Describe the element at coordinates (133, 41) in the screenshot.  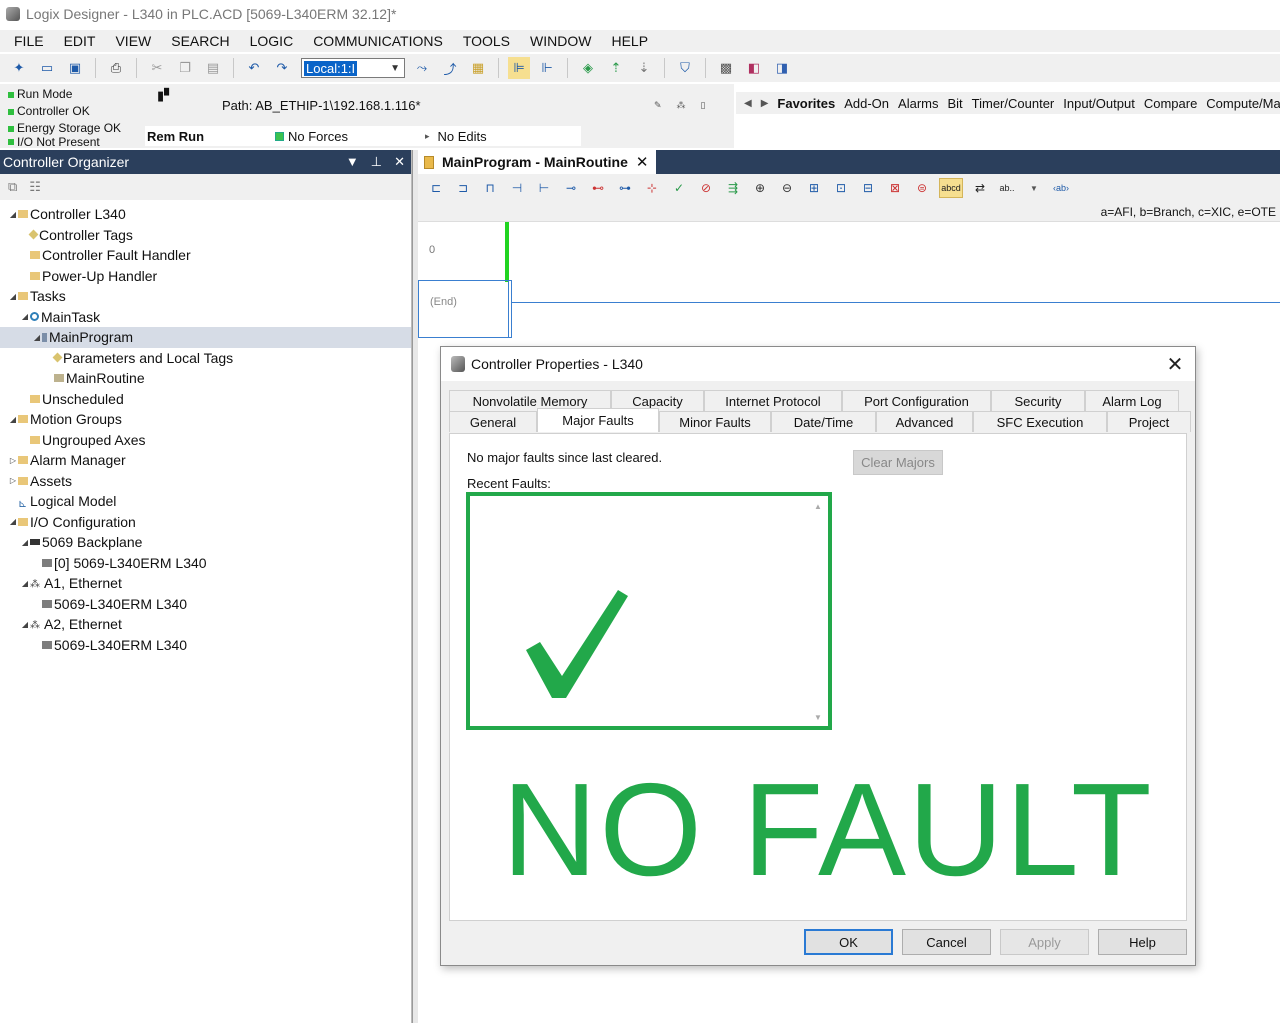
I see `menu-view: VIEW` at that location.